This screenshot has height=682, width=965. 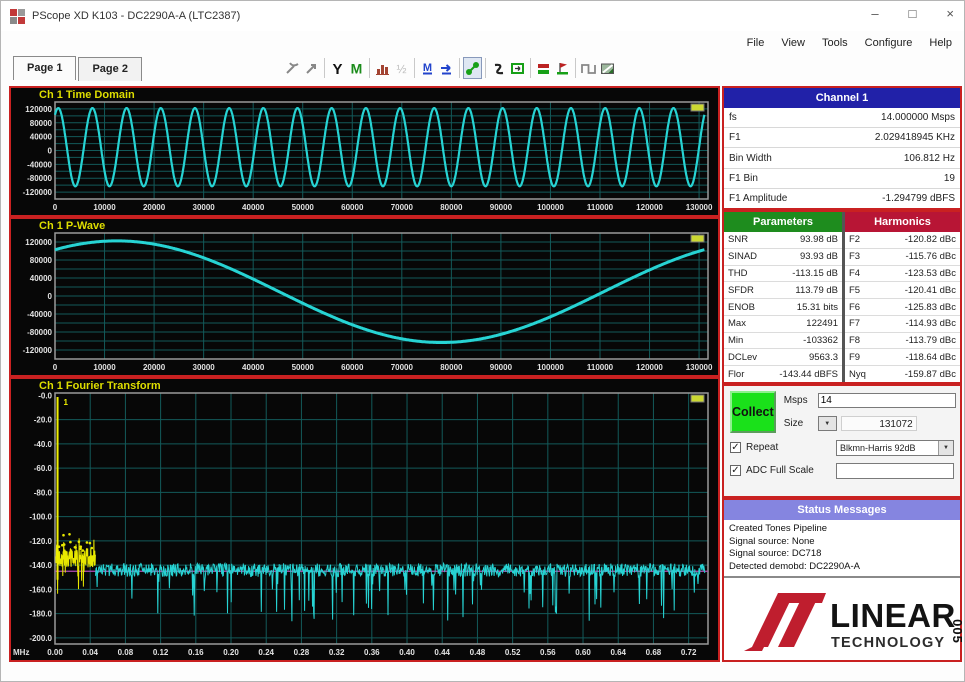 I want to click on channel-header: Channel 1, so click(x=842, y=98).